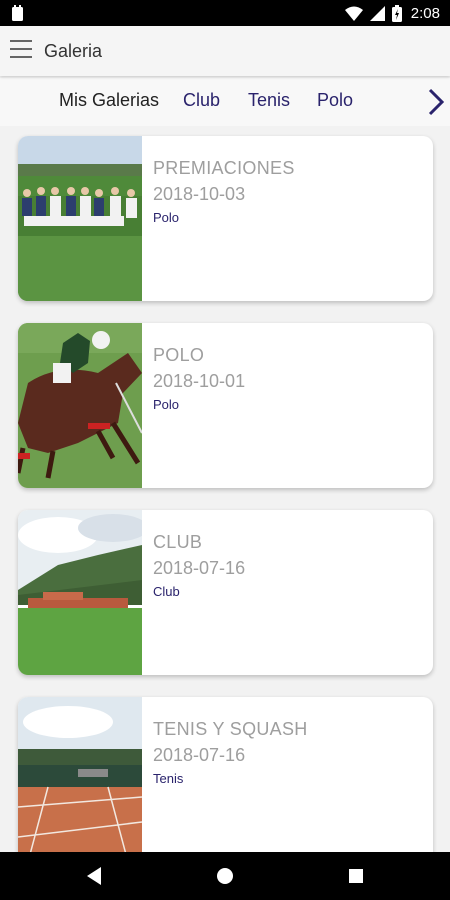 This screenshot has height=900, width=450. I want to click on tab-polo: Polo, so click(335, 100).